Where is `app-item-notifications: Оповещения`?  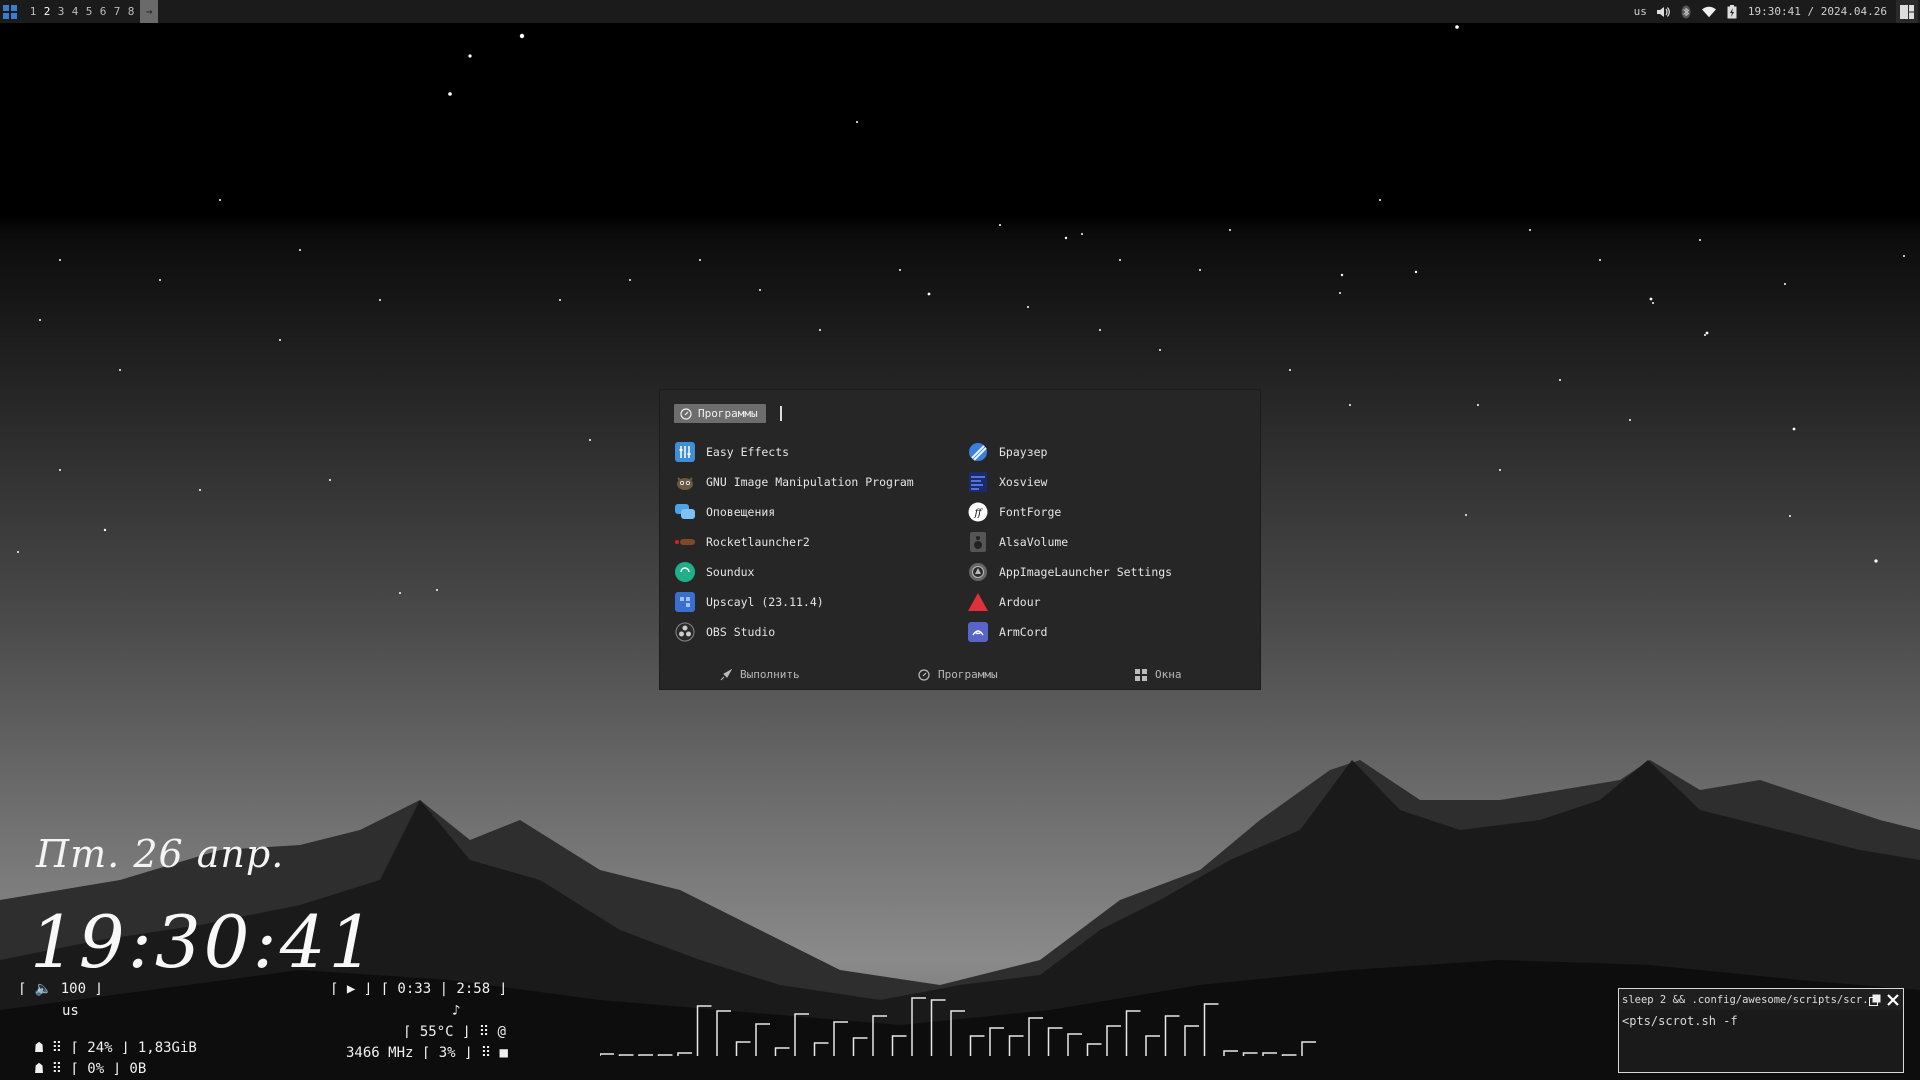 app-item-notifications: Оповещения is located at coordinates (724, 512).